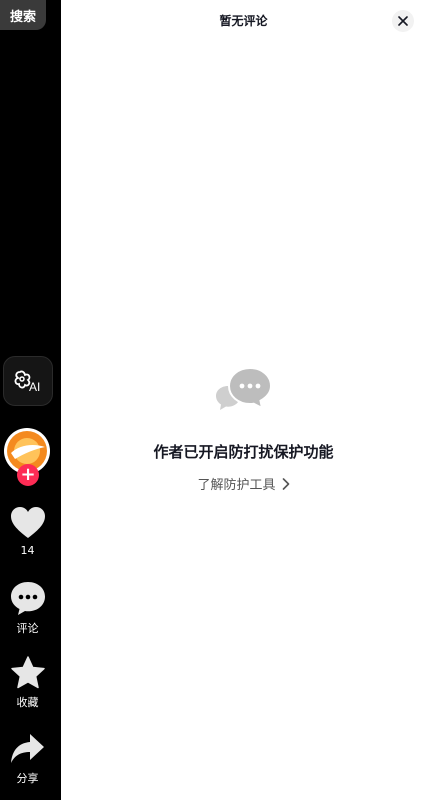 Image resolution: width=426 pixels, height=800 pixels. I want to click on share-icon, so click(27, 748).